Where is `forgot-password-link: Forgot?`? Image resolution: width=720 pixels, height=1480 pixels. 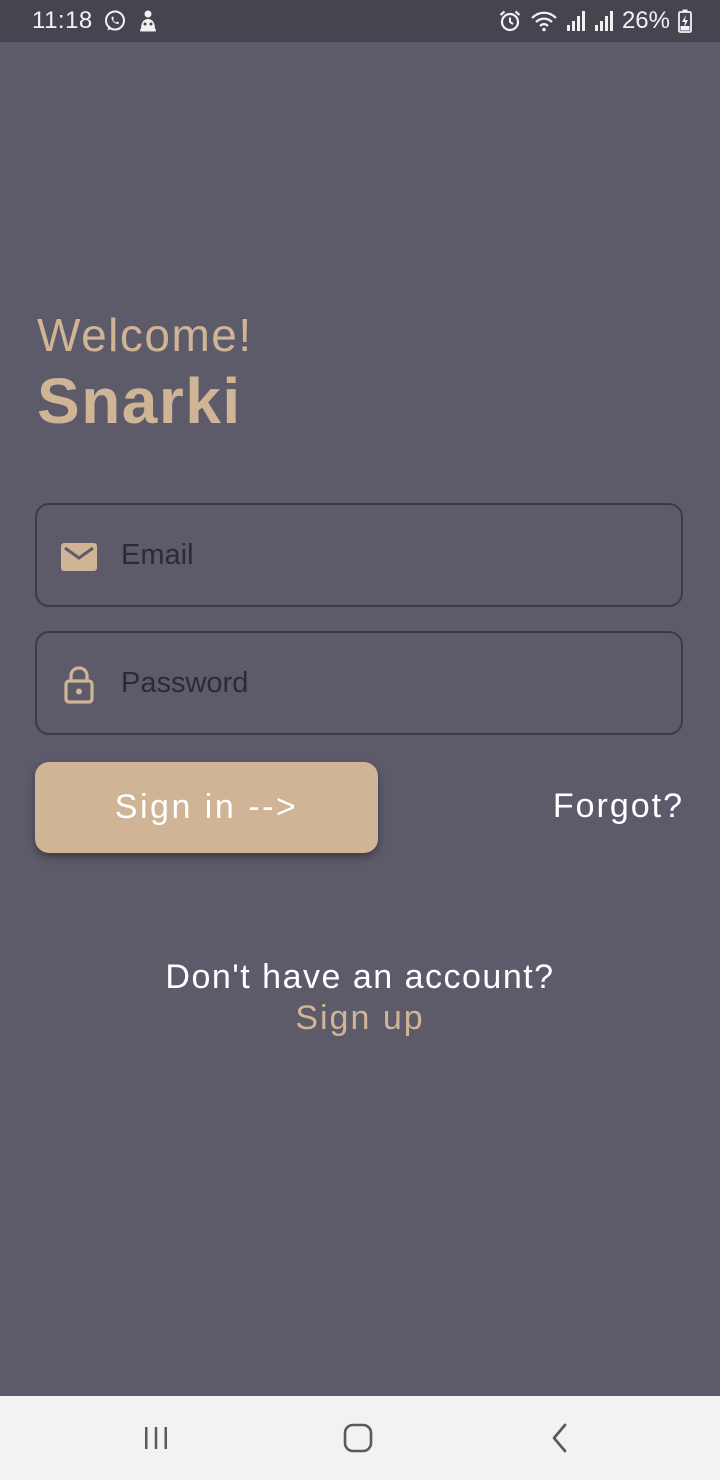
forgot-password-link: Forgot? is located at coordinates (618, 806).